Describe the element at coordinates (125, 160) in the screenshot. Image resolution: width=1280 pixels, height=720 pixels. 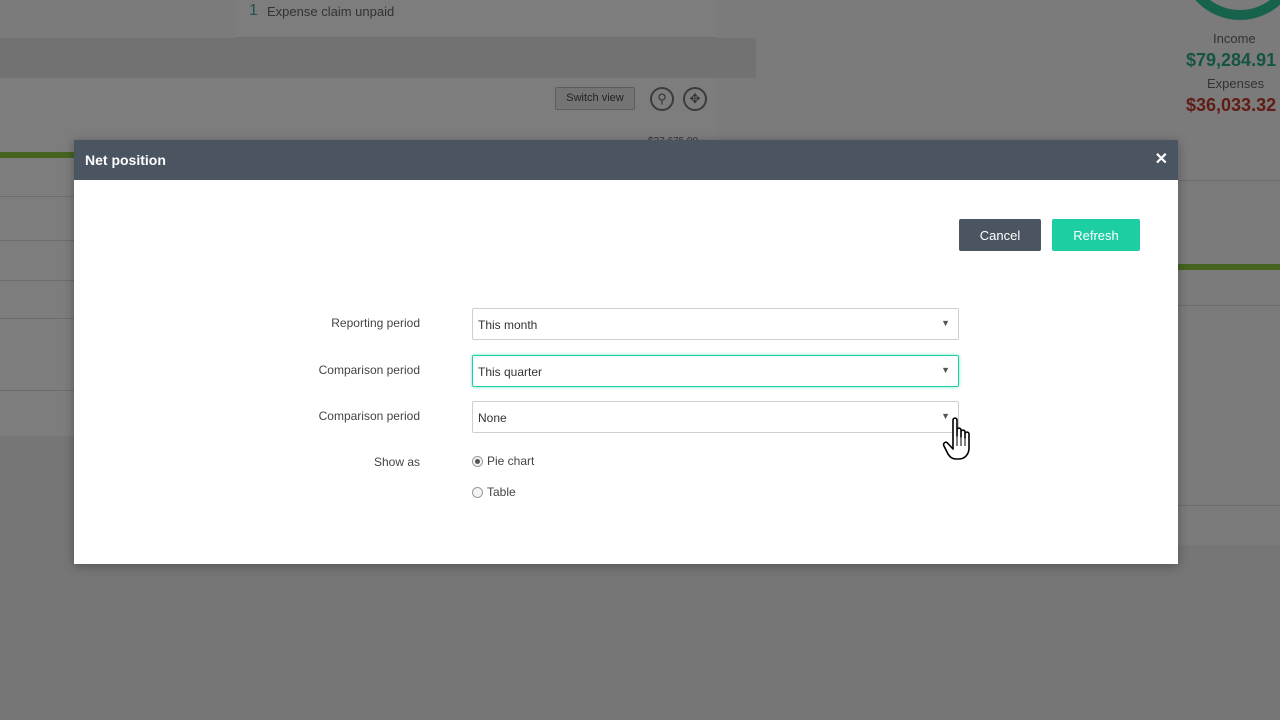
I see `modal-title: Net position` at that location.